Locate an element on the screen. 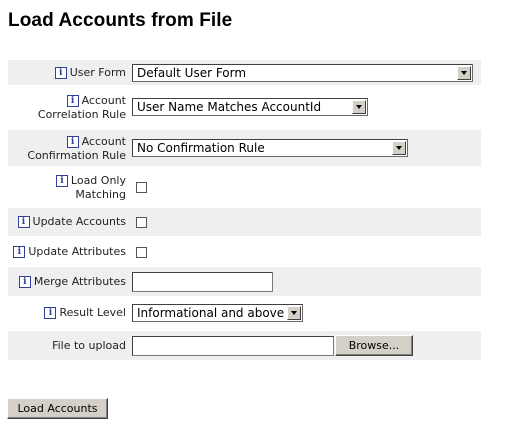  confirmation-rule-label-line2: Confirmation Rule is located at coordinates (76, 155).